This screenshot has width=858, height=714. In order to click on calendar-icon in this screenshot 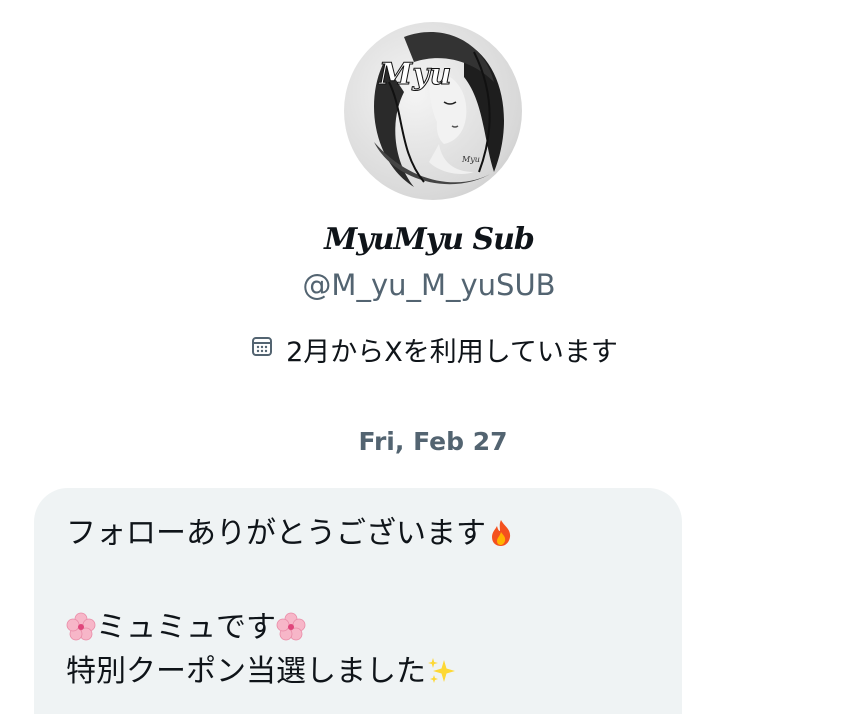, I will do `click(257, 349)`.